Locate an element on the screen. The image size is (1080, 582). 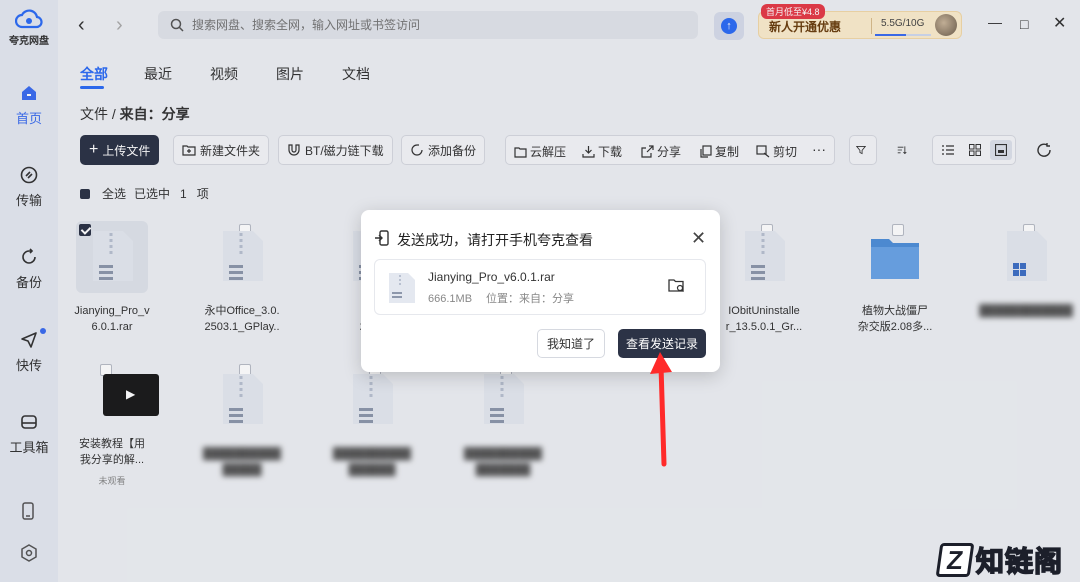
sent-file-size: 666.1MB is located at coordinates (450, 299).